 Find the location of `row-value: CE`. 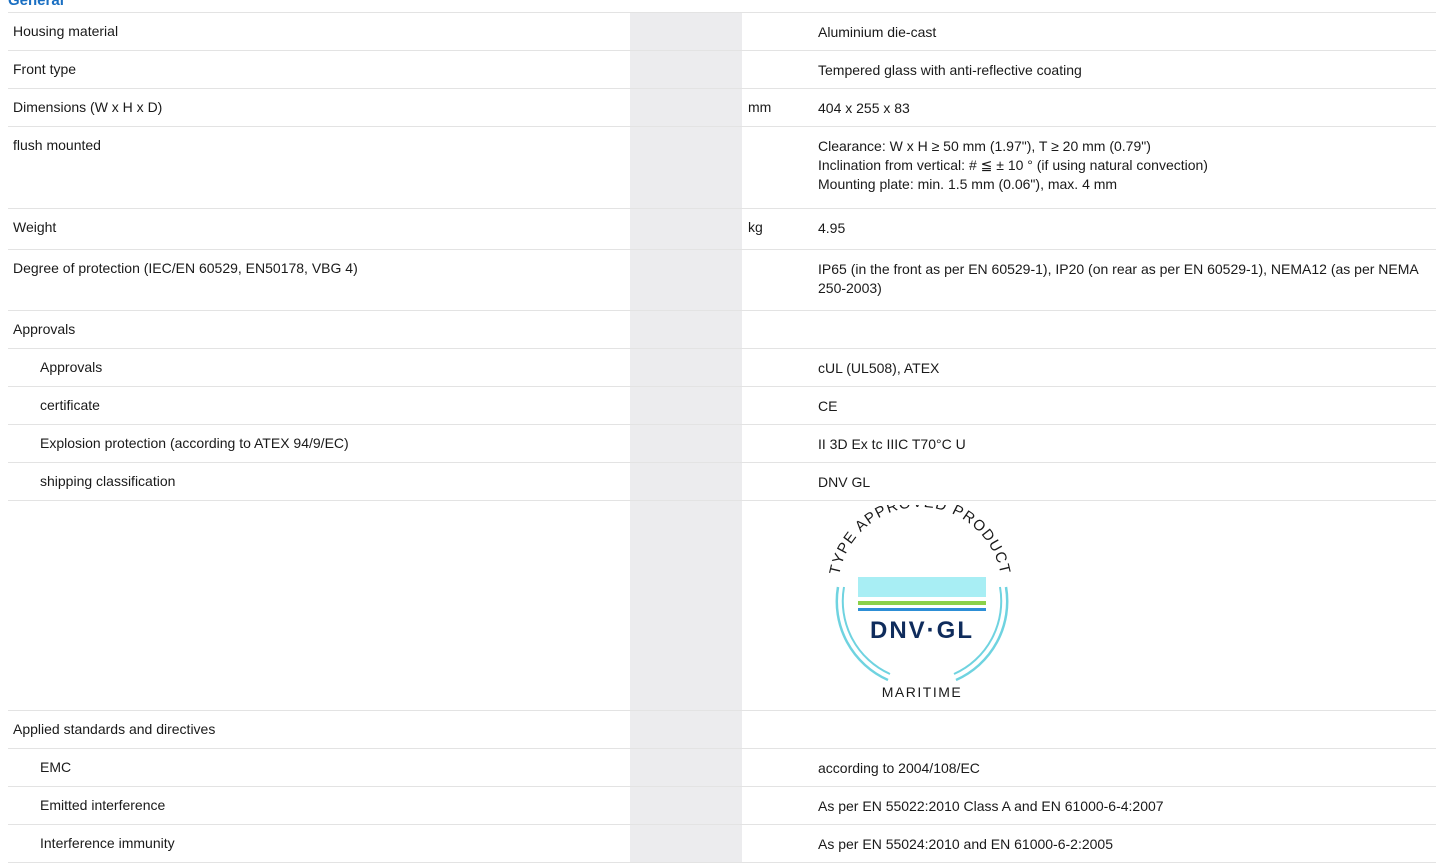

row-value: CE is located at coordinates (828, 406).